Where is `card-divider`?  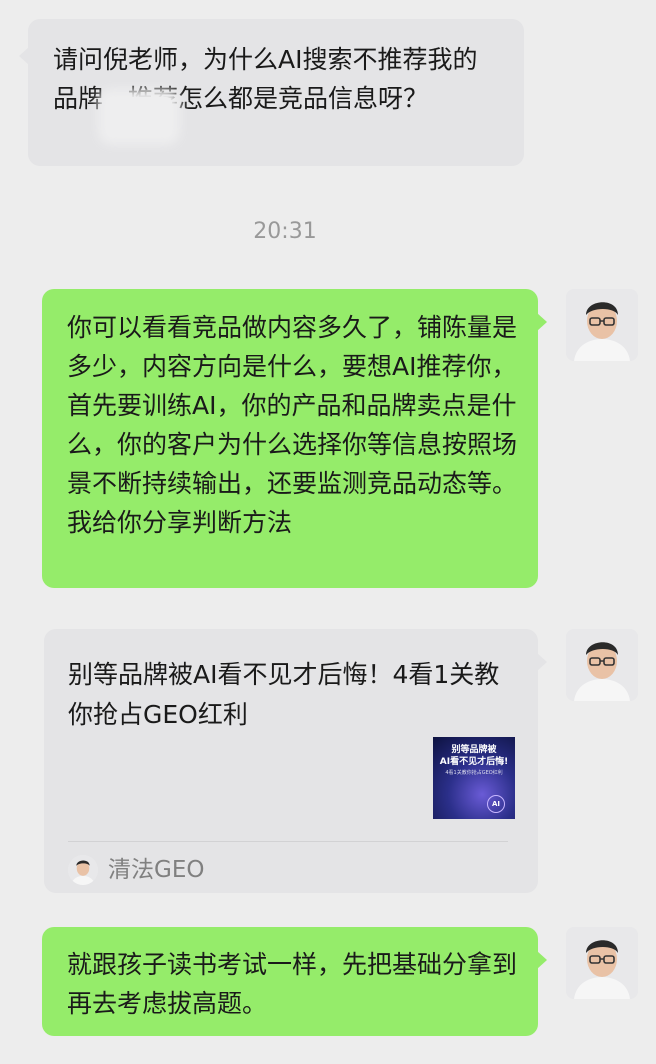
card-divider is located at coordinates (288, 841).